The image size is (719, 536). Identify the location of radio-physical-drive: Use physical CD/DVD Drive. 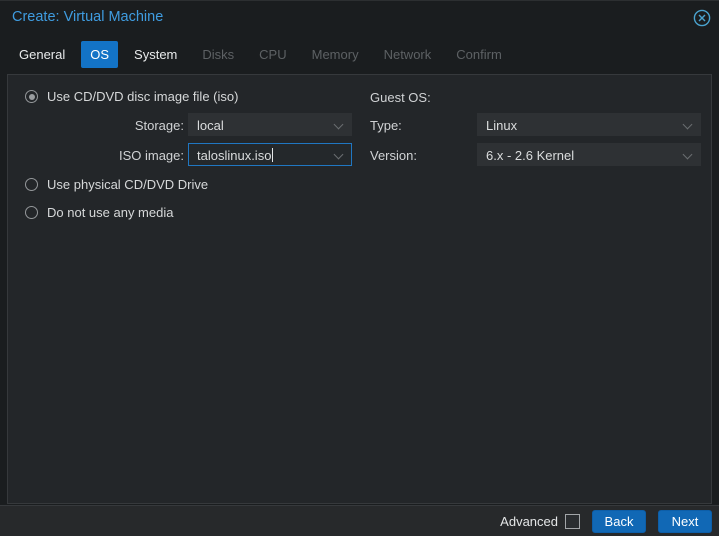
(116, 184).